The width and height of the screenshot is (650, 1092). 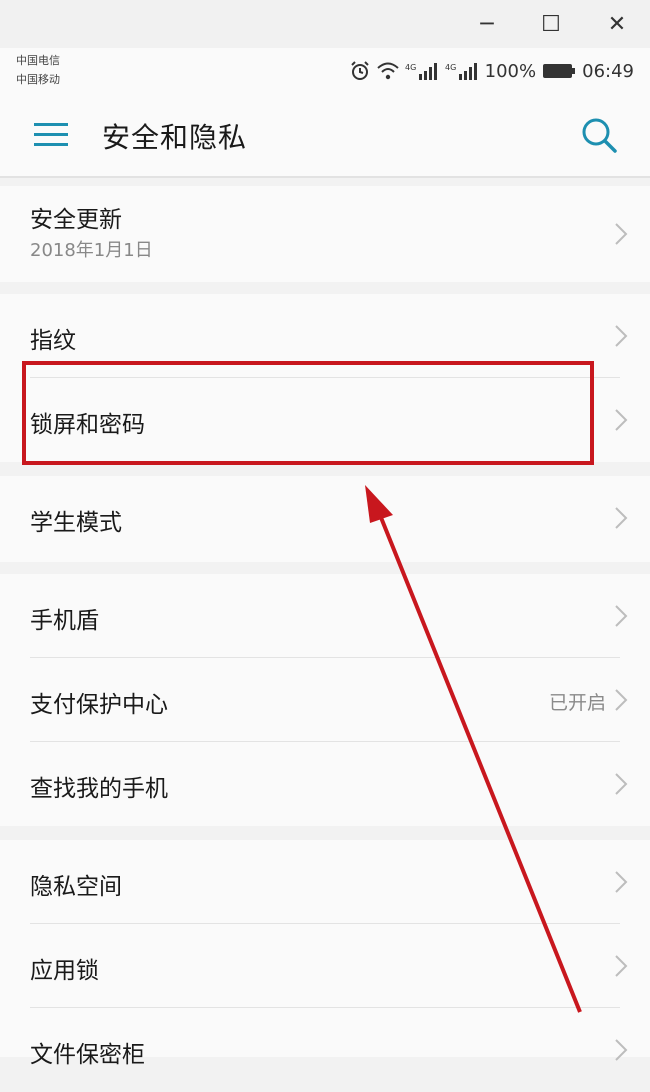 I want to click on status-bar: 中国电信 中国移动 4G 4G 100% 06:49, so click(x=325, y=71).